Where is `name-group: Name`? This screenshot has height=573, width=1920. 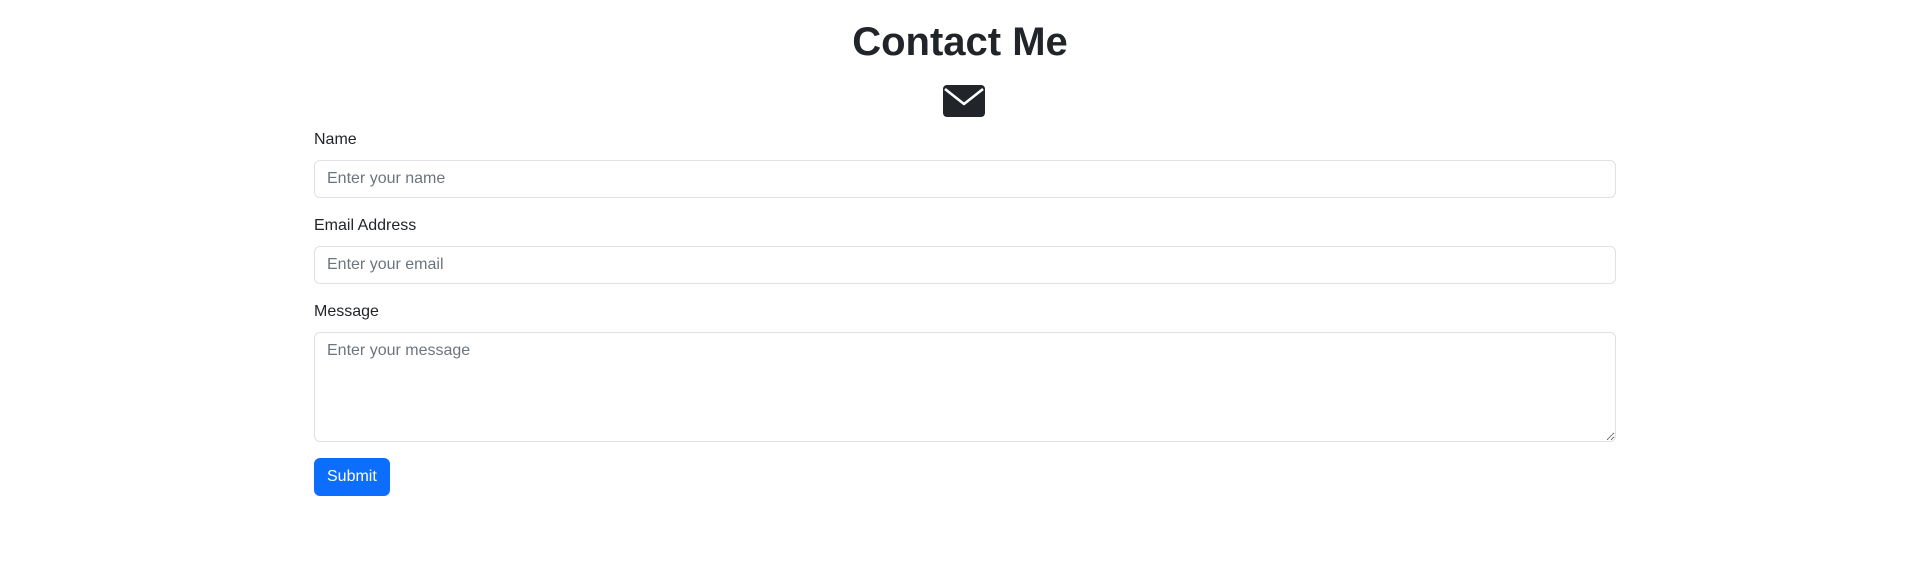
name-group: Name is located at coordinates (965, 163).